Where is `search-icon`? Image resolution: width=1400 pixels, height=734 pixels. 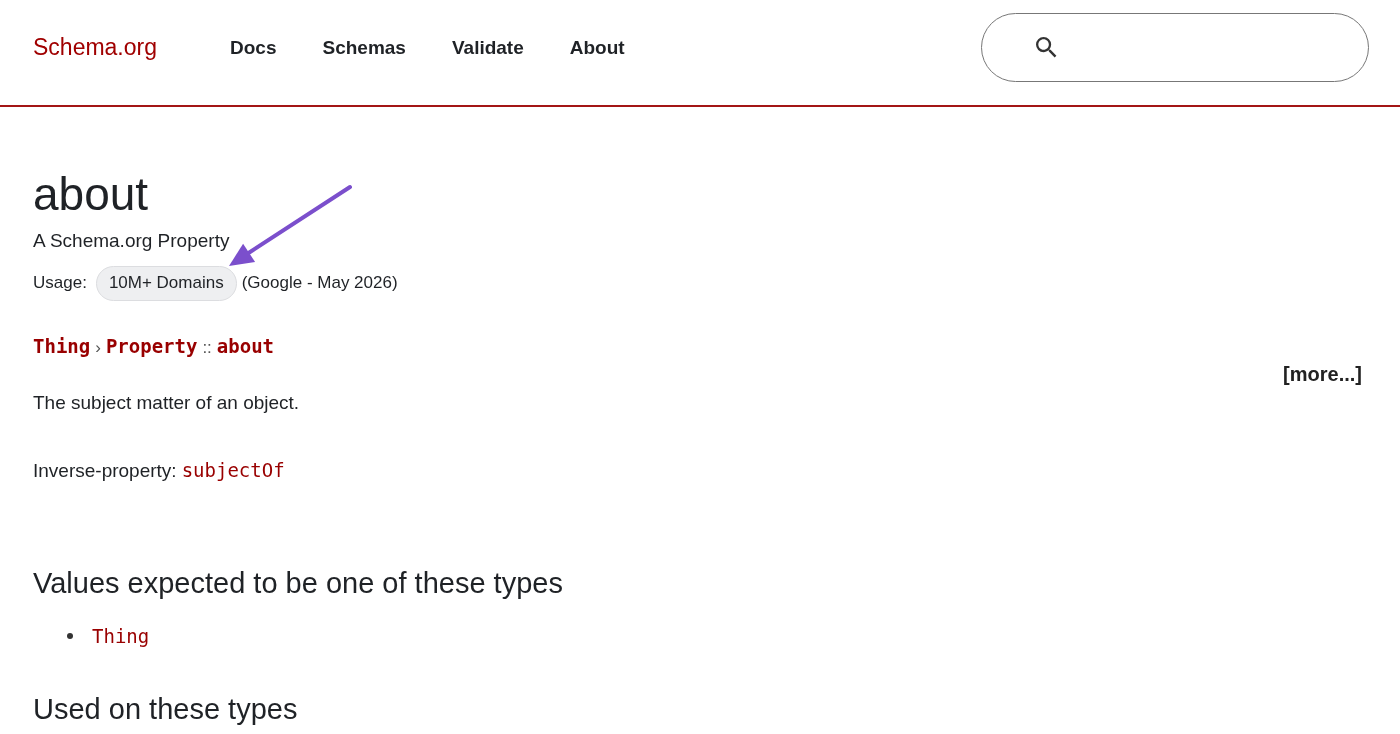 search-icon is located at coordinates (1046, 47).